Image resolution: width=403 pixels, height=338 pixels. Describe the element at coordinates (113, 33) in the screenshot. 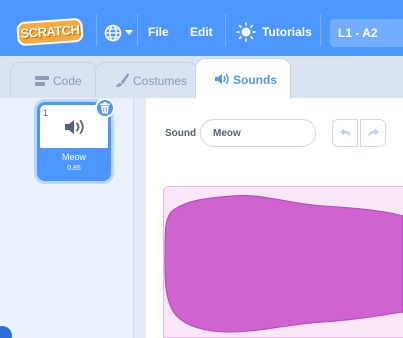

I see `language-globe-icon` at that location.